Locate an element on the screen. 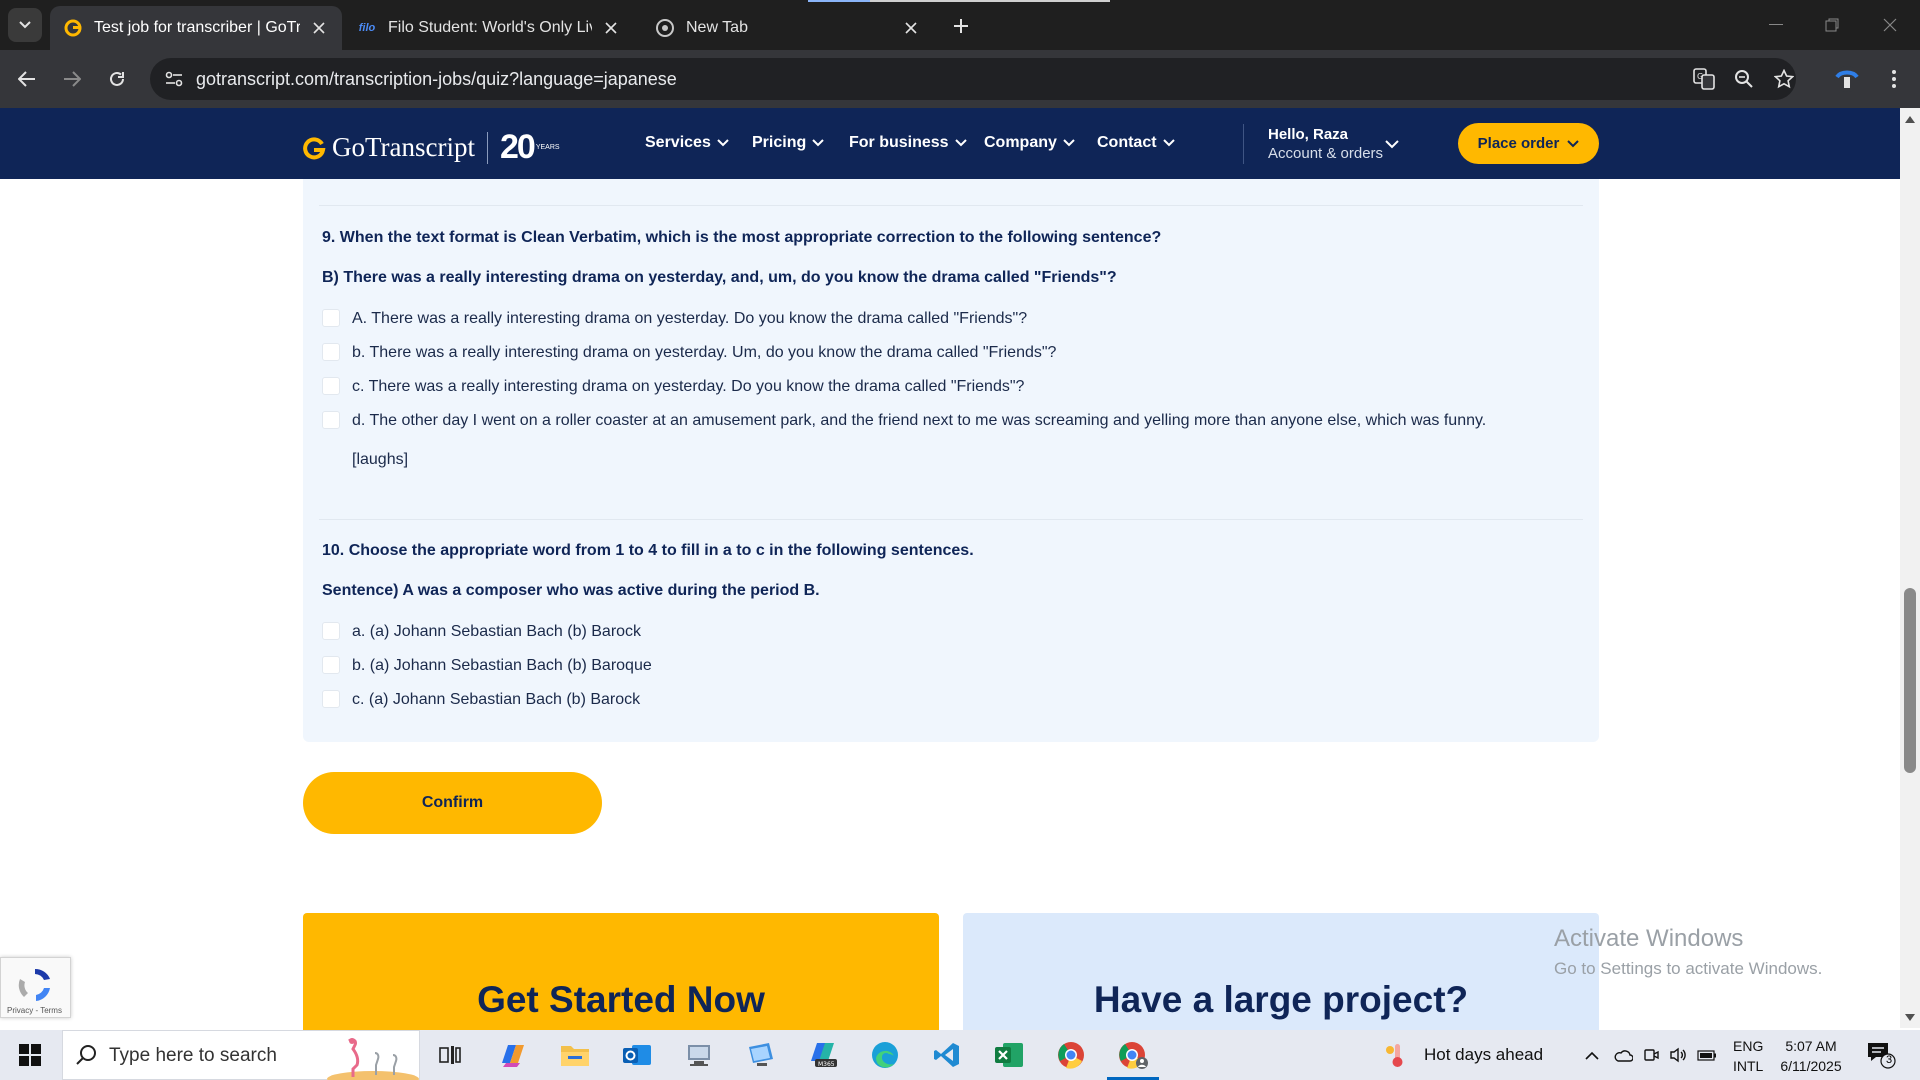  vscode-icon is located at coordinates (946, 1055).